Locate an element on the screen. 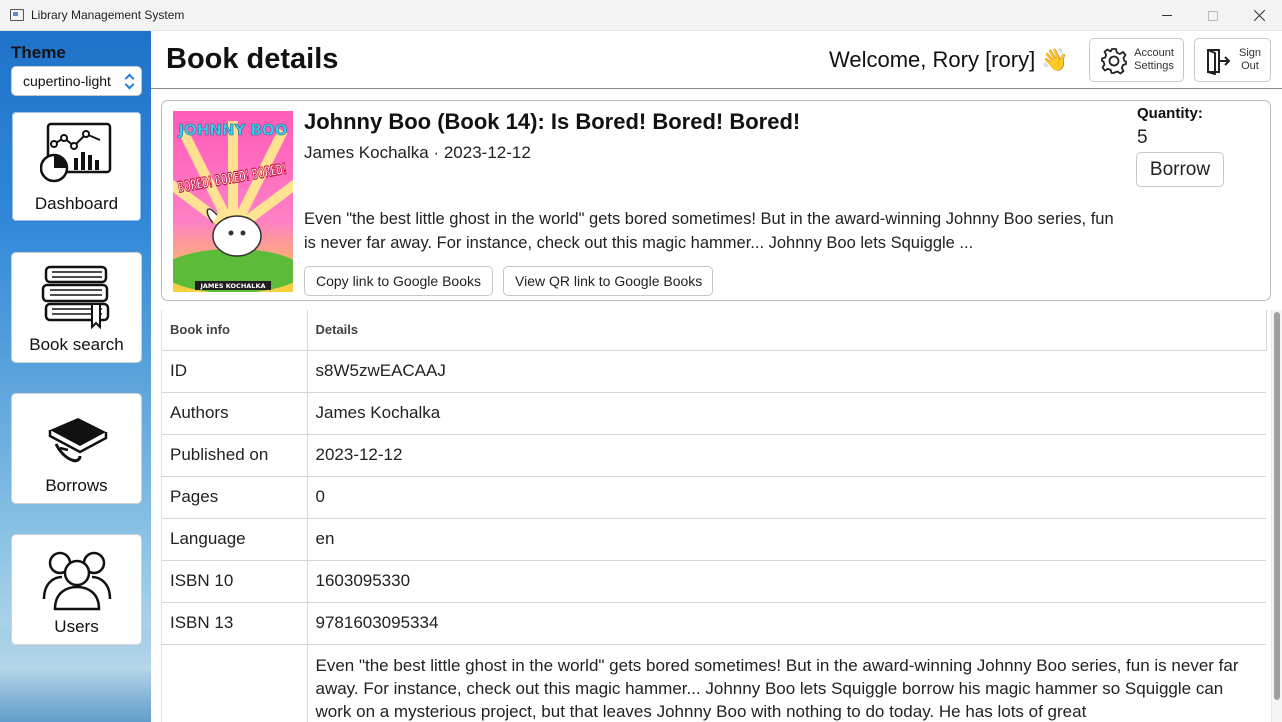  cover-series-text: JOHNNY BOO is located at coordinates (232, 130).